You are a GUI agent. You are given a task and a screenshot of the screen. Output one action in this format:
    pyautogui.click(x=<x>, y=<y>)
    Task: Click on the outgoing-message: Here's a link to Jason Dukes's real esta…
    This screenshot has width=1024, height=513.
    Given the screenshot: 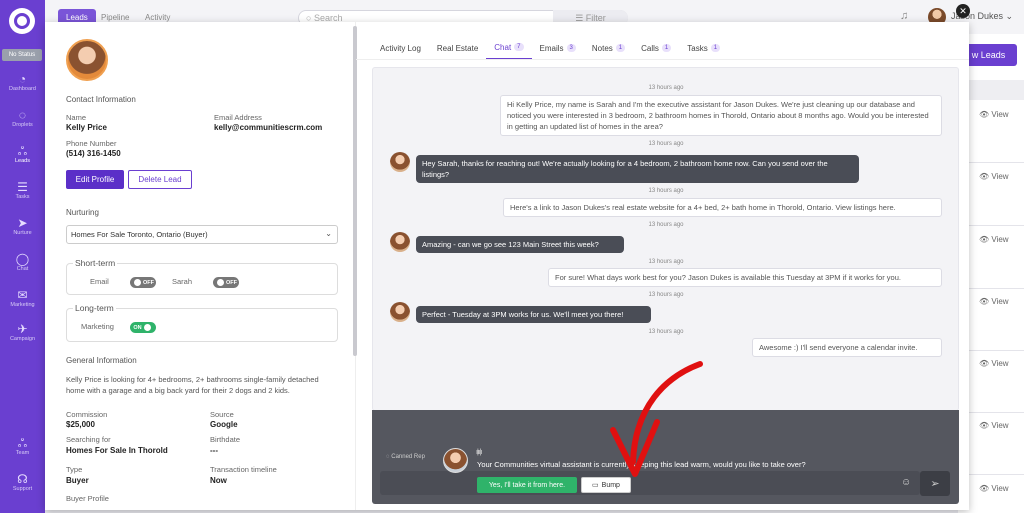 What is the action you would take?
    pyautogui.click(x=722, y=207)
    